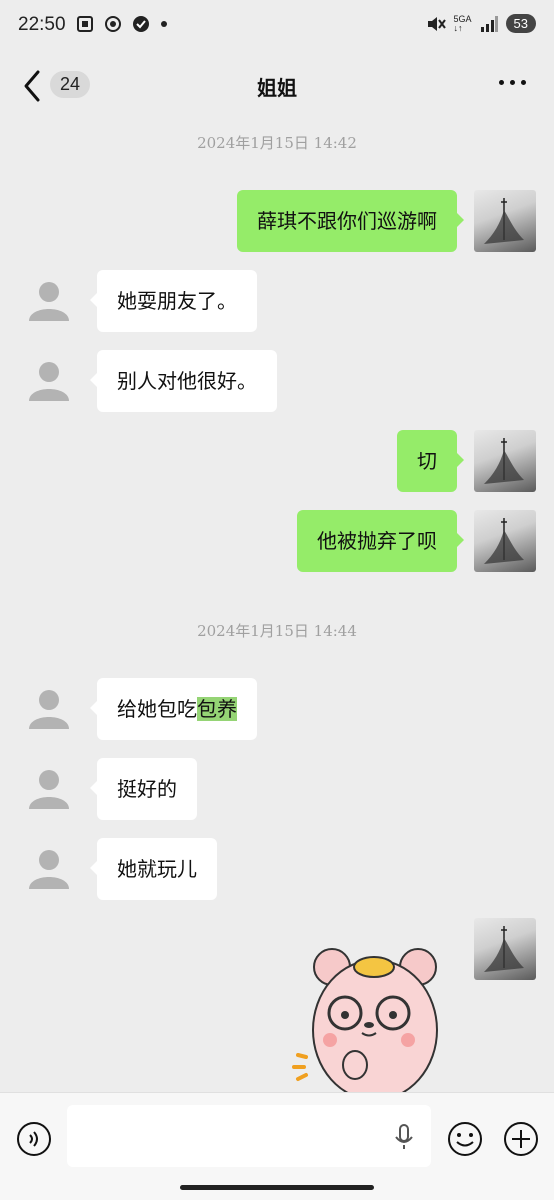  Describe the element at coordinates (249, 1136) in the screenshot. I see `message-input` at that location.